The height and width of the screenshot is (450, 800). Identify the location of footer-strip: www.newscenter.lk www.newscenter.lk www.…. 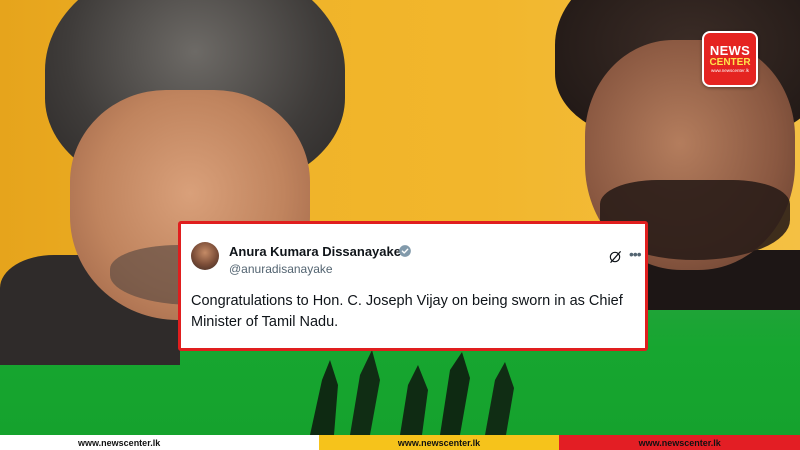
(400, 442).